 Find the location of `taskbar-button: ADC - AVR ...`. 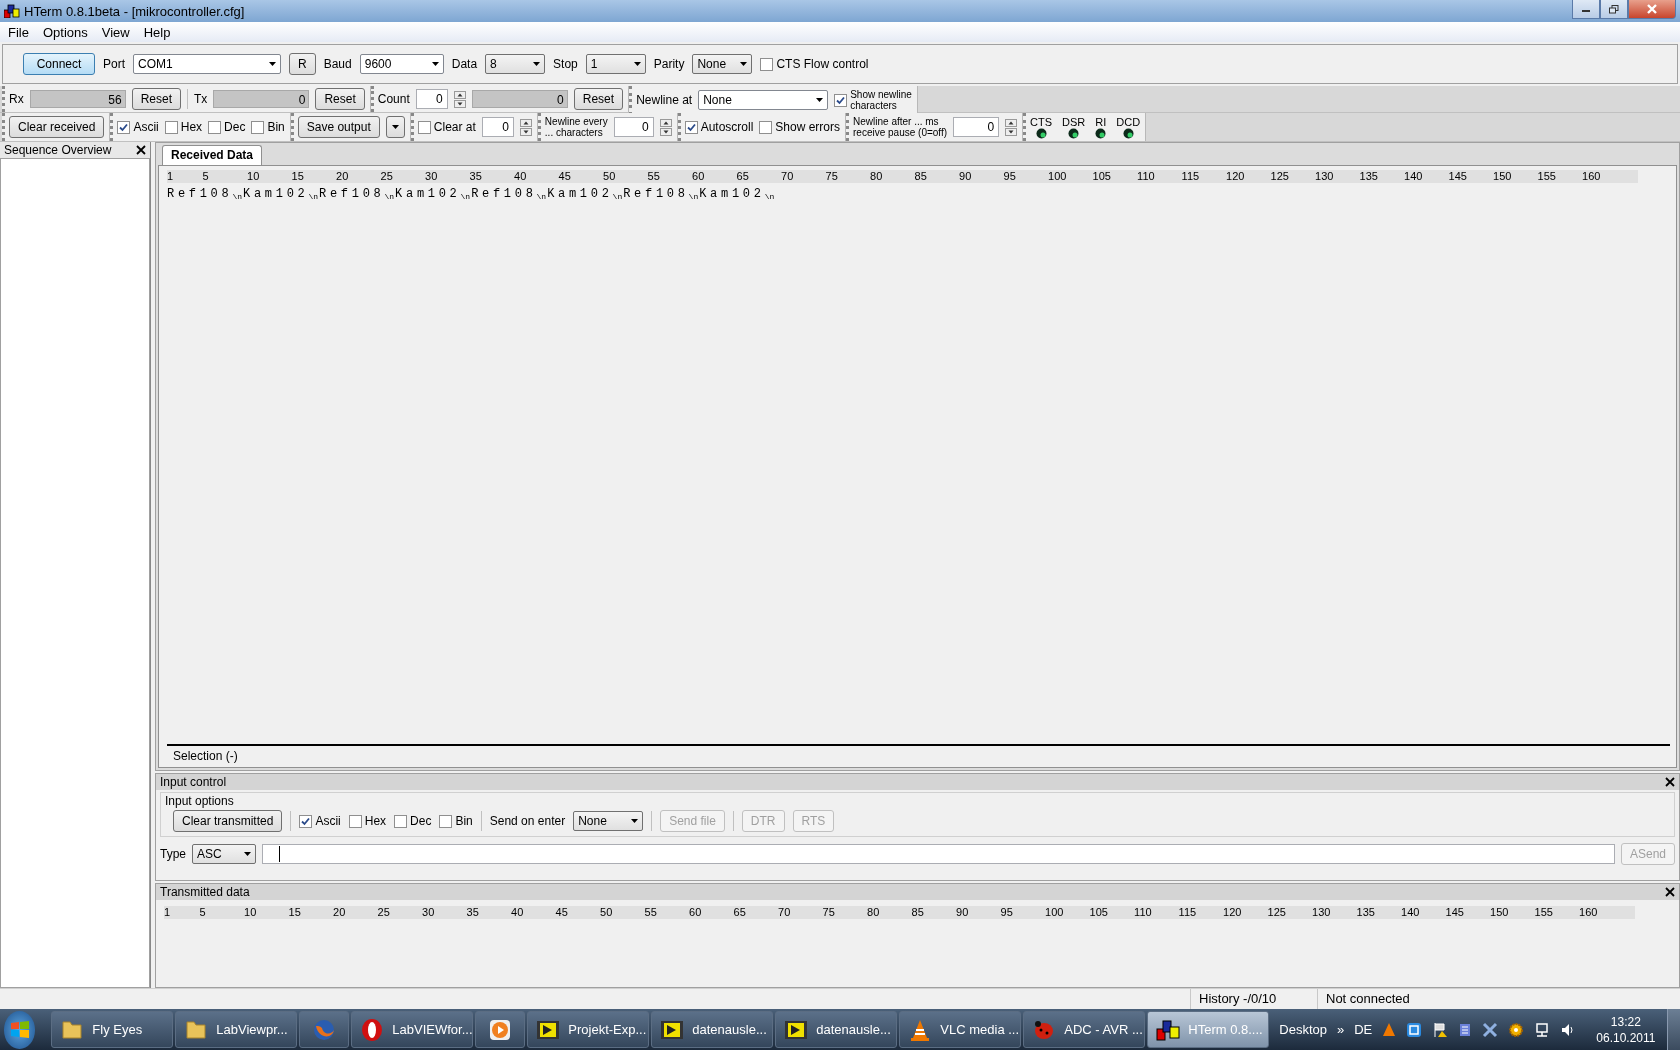

taskbar-button: ADC - AVR ... is located at coordinates (1084, 1029).